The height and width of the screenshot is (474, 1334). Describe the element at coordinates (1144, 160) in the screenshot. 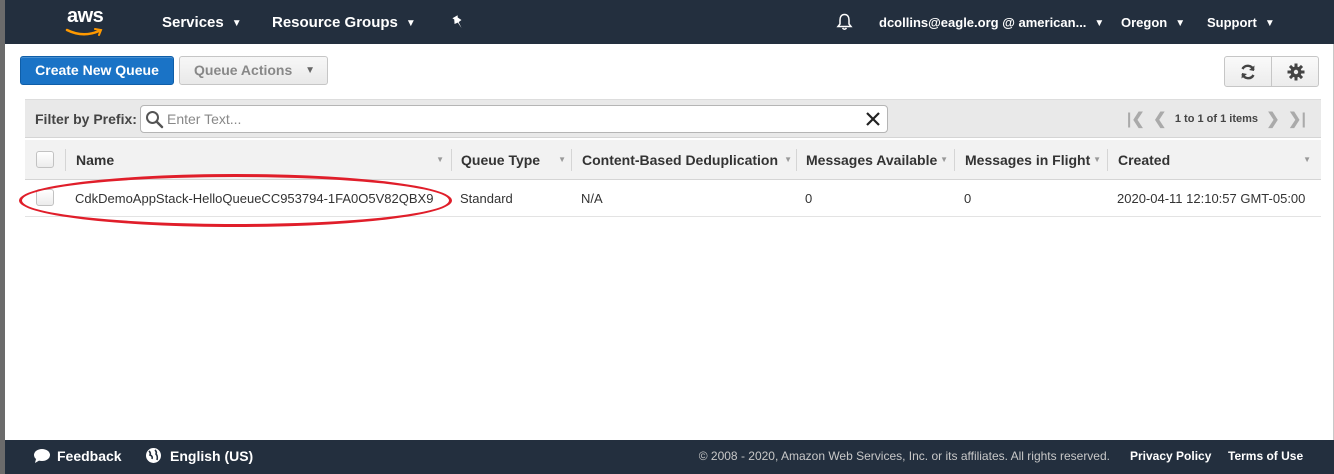

I see `column-label: Created` at that location.